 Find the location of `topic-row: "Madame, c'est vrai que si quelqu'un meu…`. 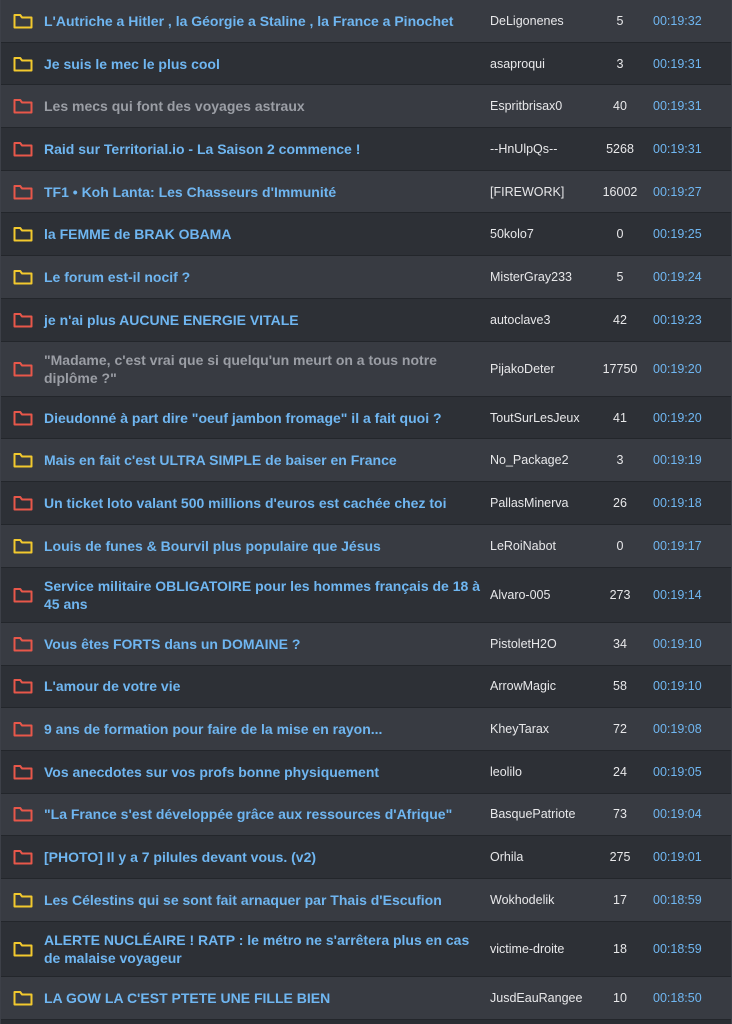

topic-row: "Madame, c'est vrai que si quelqu'un meu… is located at coordinates (366, 369).